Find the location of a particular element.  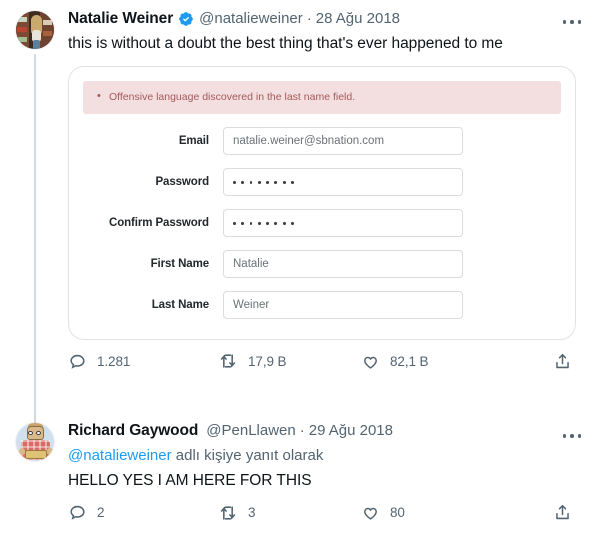

last-name-field: Weiner is located at coordinates (343, 305).